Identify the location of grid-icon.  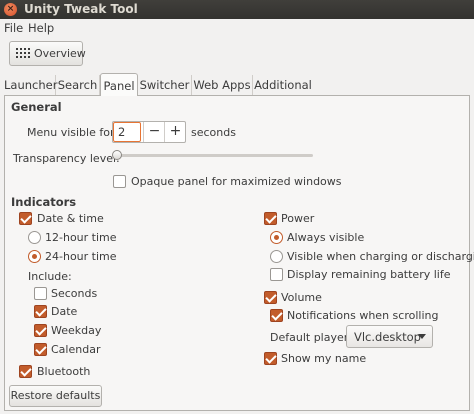
(23, 53).